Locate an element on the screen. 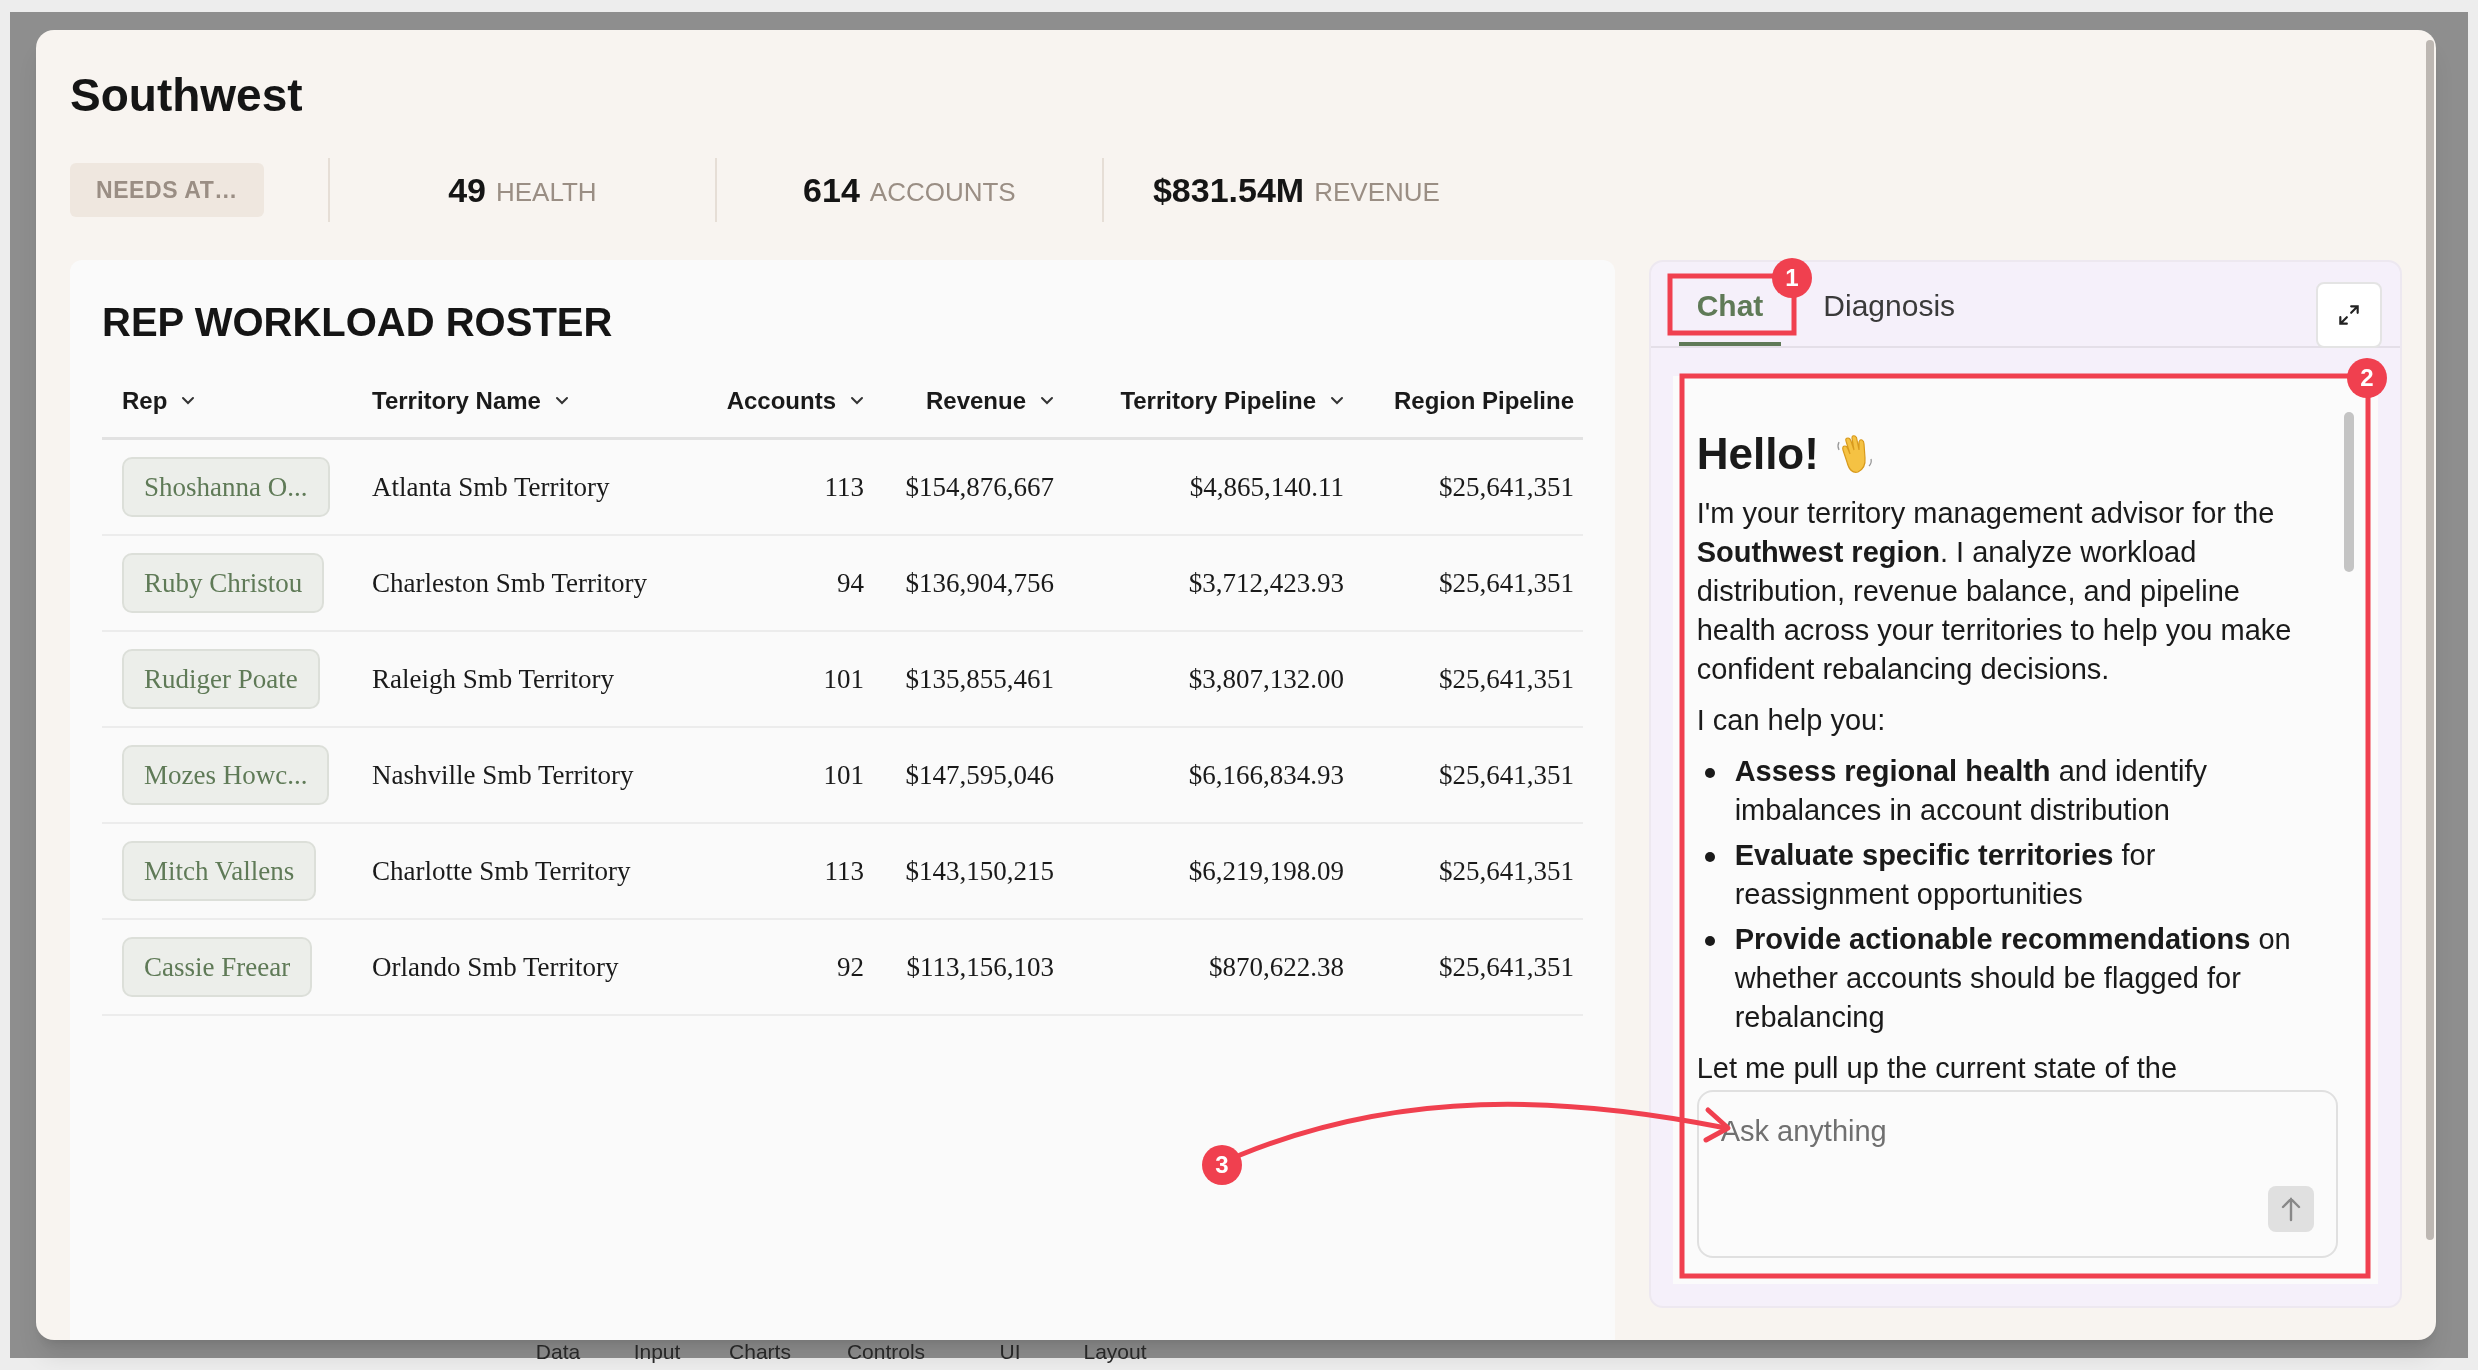 Image resolution: width=2478 pixels, height=1370 pixels. tab: Diagnosis is located at coordinates (1889, 314).